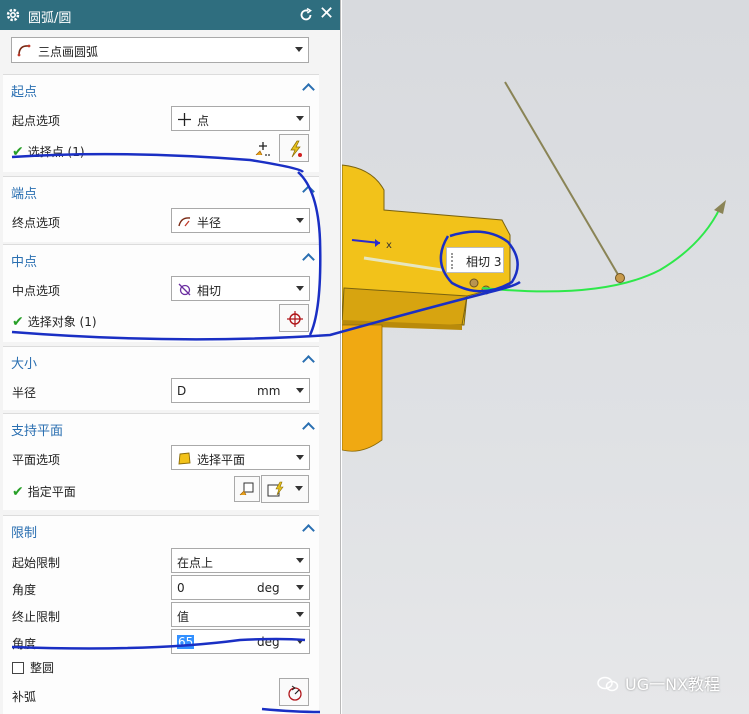  What do you see at coordinates (183, 617) in the screenshot?
I see `end-limit-value: 值` at bounding box center [183, 617].